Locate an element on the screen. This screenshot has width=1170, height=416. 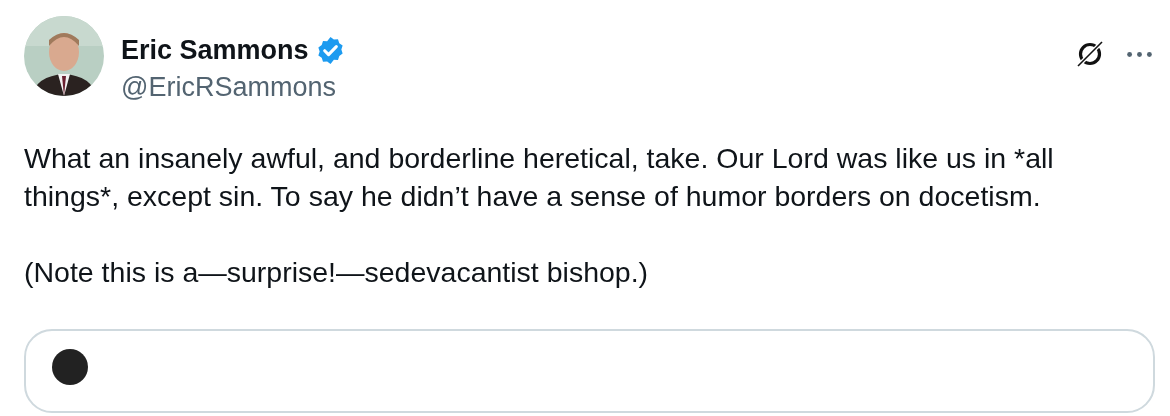
slashed-circle-icon is located at coordinates (1090, 54).